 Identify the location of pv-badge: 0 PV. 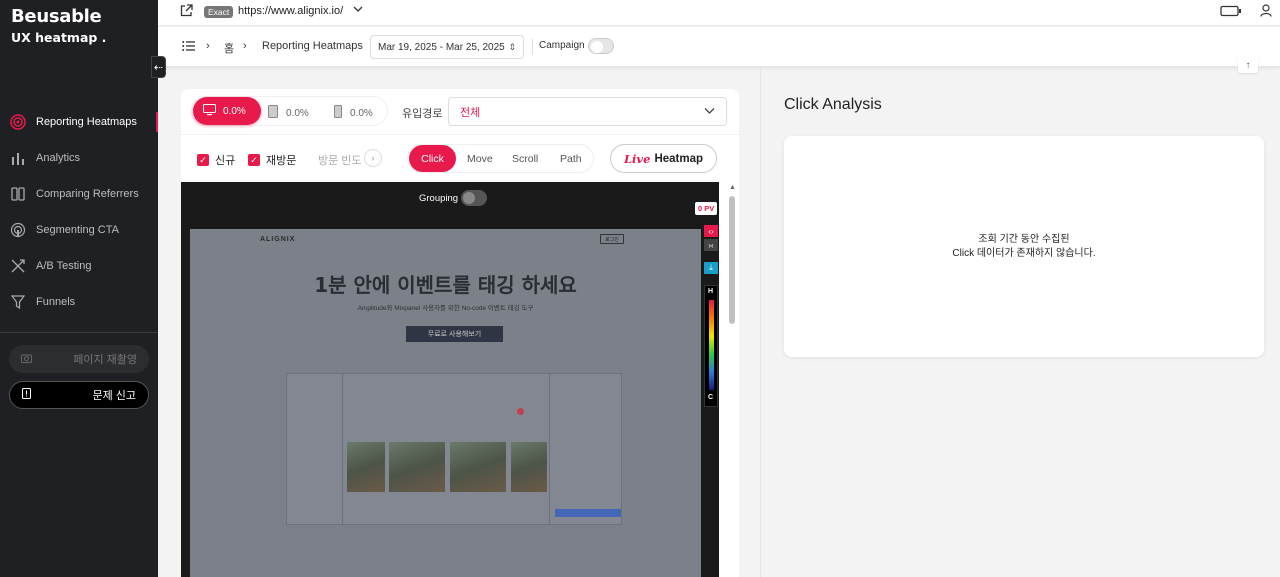
(706, 208).